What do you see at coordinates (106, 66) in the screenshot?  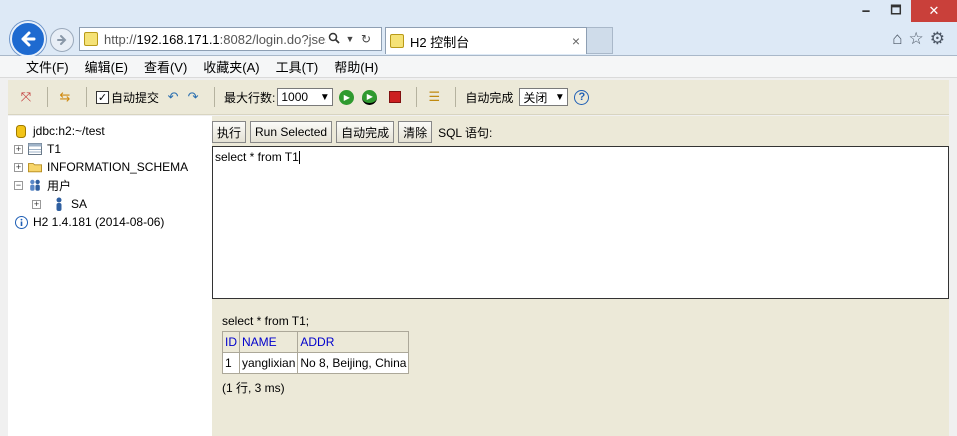 I see `menu-edit: 编辑(E)` at bounding box center [106, 66].